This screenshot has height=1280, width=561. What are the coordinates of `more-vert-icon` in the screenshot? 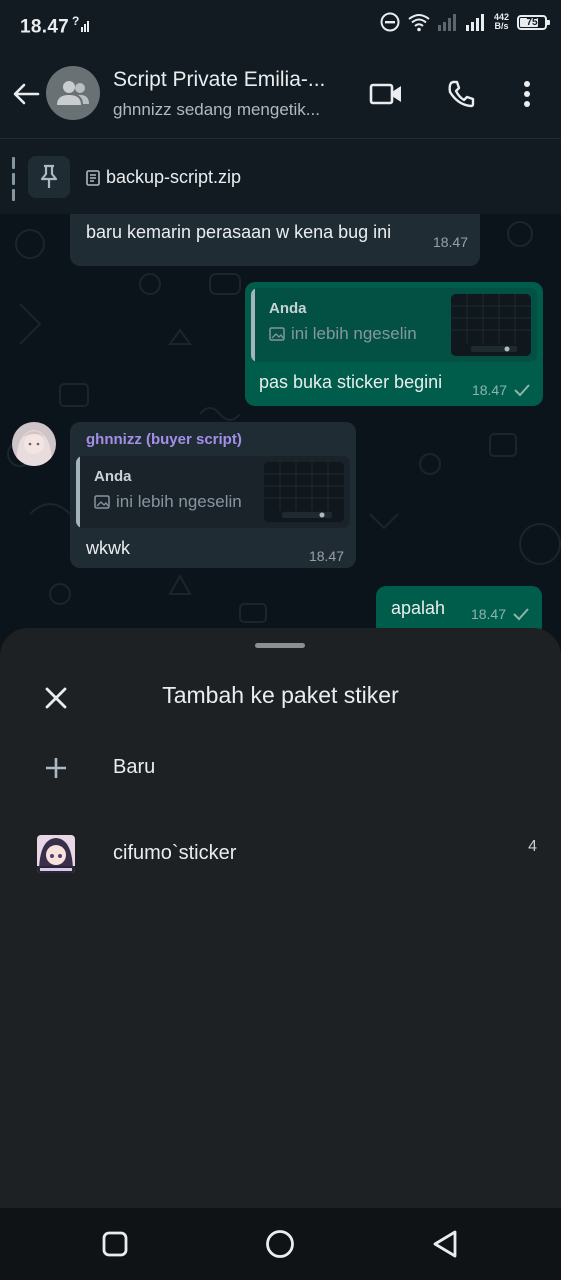 It's located at (527, 94).